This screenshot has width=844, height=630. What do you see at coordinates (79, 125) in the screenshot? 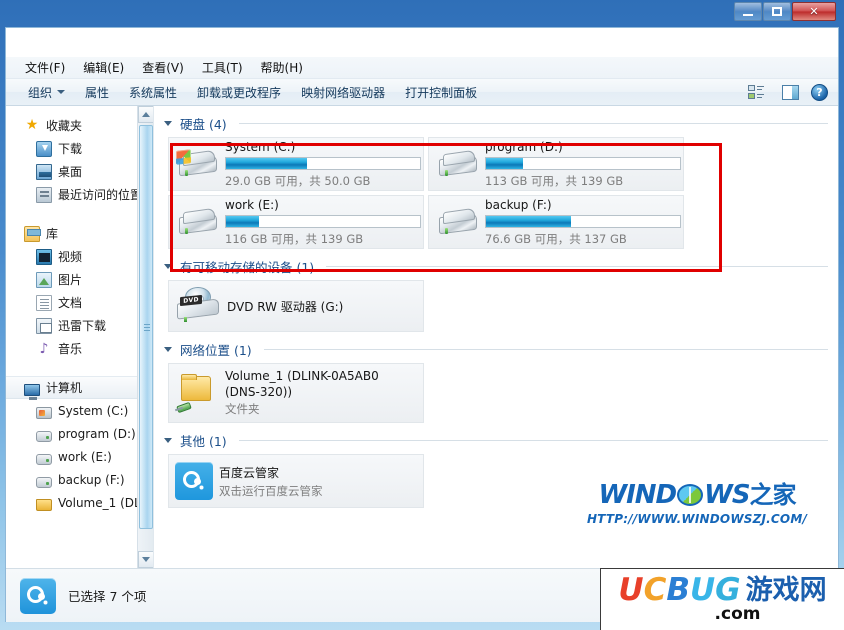
I see `sidebar-item-favorites: ★ 收藏夹` at bounding box center [79, 125].